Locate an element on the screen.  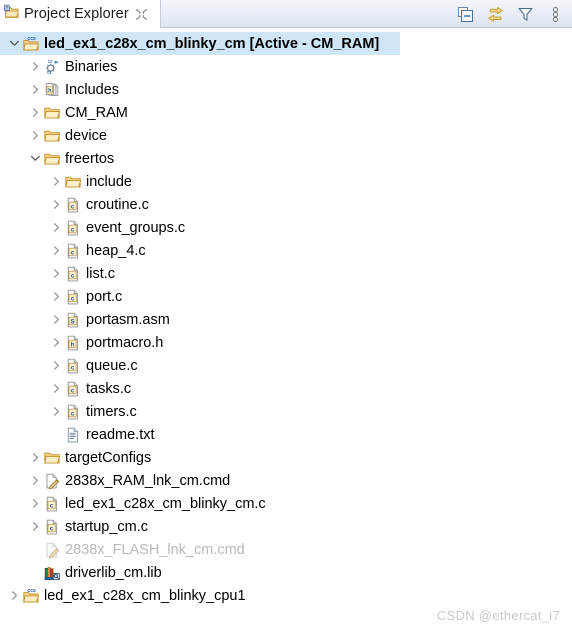
tree-row-label: Binaries is located at coordinates (91, 66).